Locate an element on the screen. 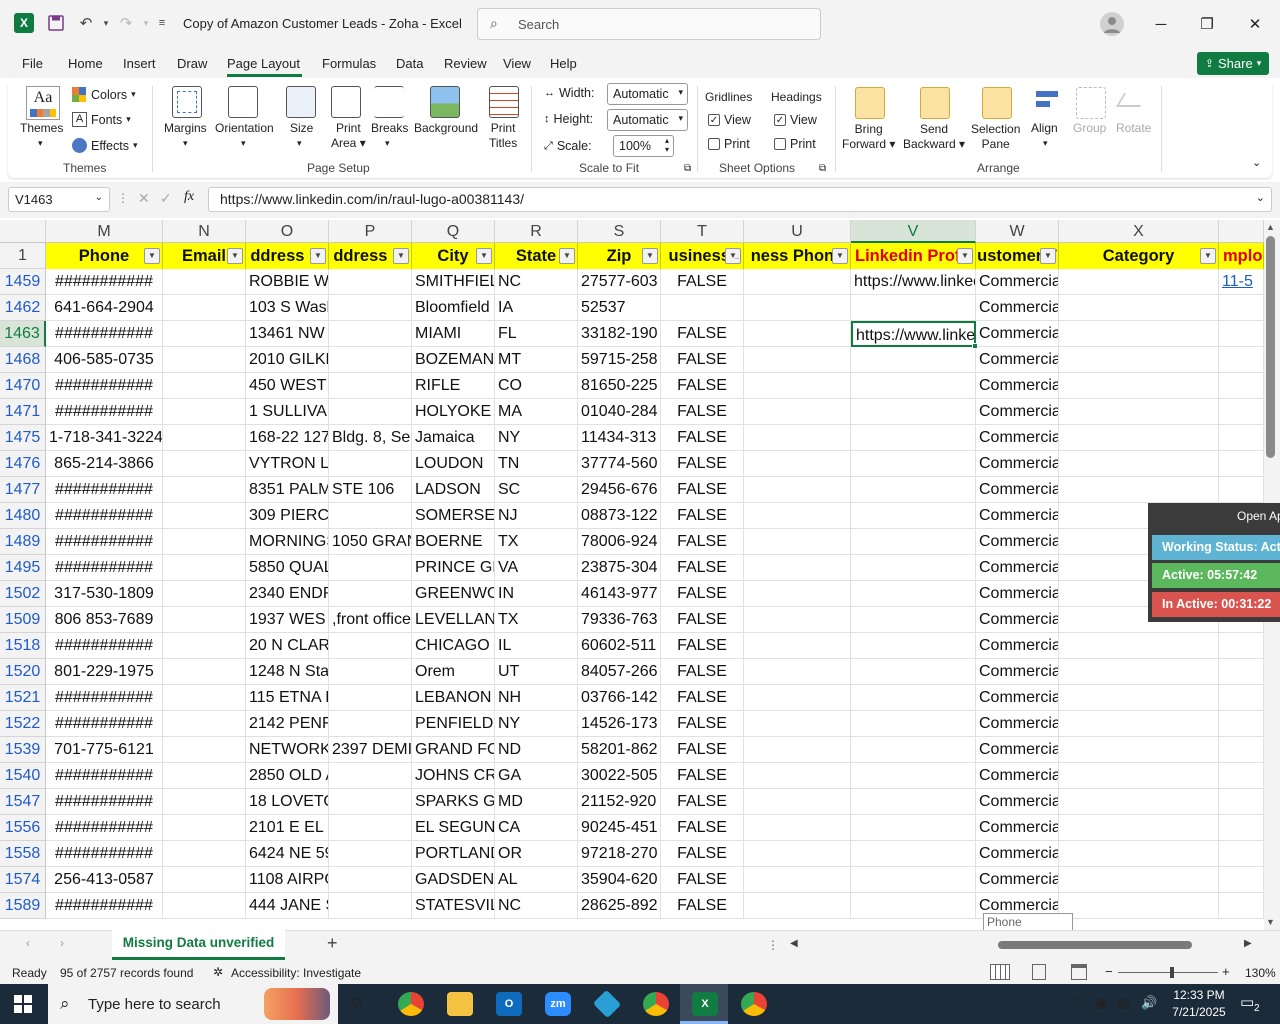  send-backward-button: Send Backward ▾ is located at coordinates (934, 137).